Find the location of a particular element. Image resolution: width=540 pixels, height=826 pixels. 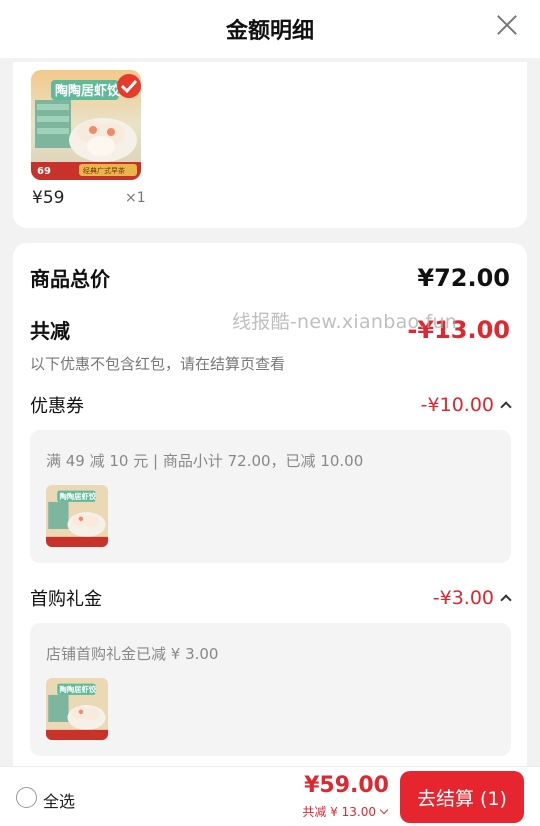

coupon-row: 优惠券 -¥10.00 is located at coordinates (271, 405).